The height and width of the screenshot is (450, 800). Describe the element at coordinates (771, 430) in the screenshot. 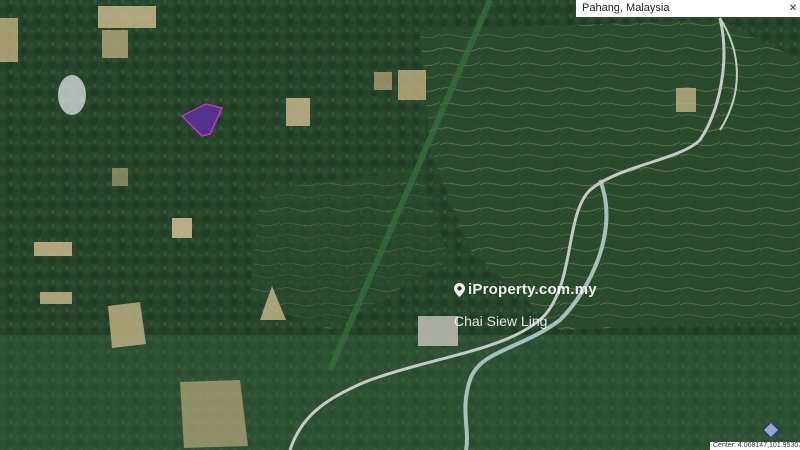

I see `government-seal-icon` at that location.